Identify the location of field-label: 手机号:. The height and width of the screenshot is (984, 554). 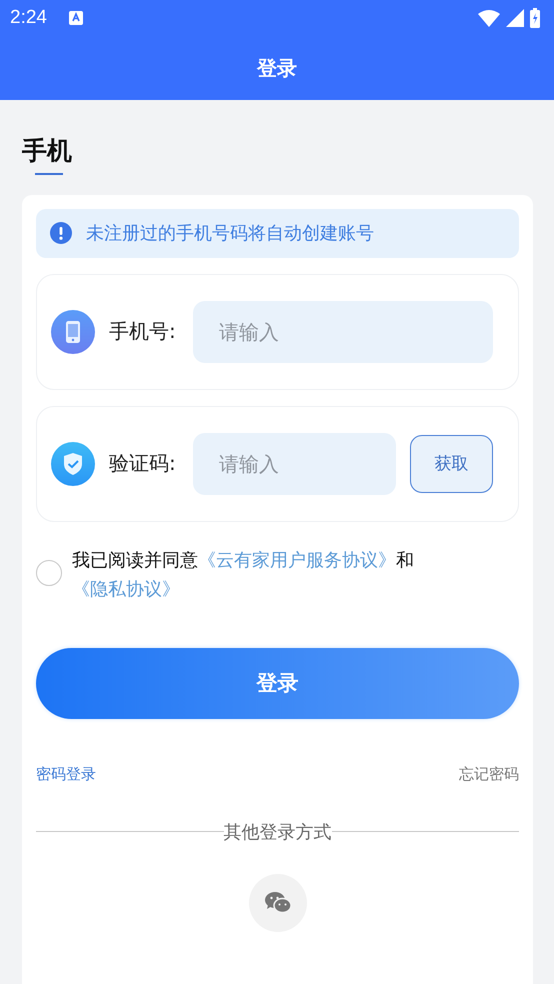
(142, 331).